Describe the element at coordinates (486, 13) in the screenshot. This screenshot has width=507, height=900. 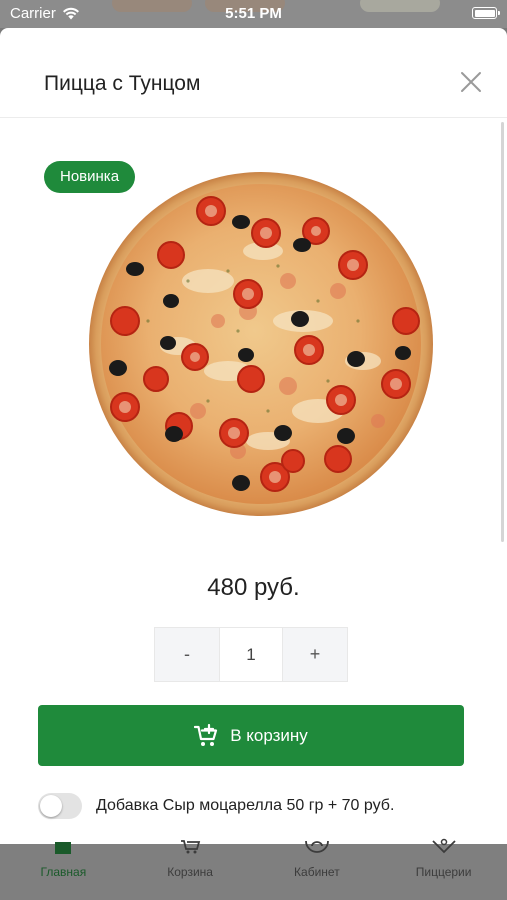
I see `battery-icon` at that location.